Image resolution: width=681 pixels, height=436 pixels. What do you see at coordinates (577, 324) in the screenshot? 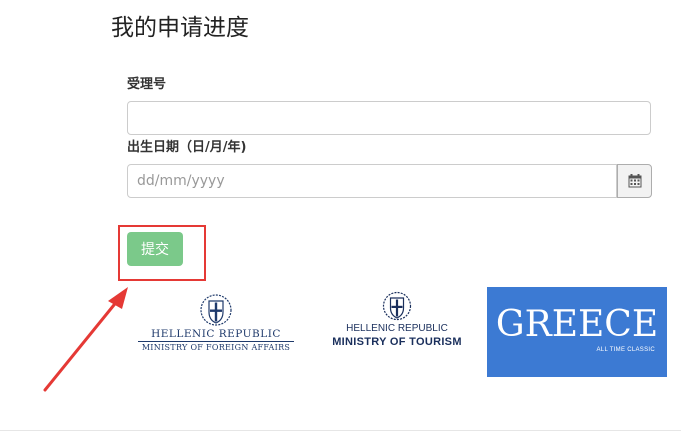
I see `greece-logo-wordmark: GREECE` at bounding box center [577, 324].